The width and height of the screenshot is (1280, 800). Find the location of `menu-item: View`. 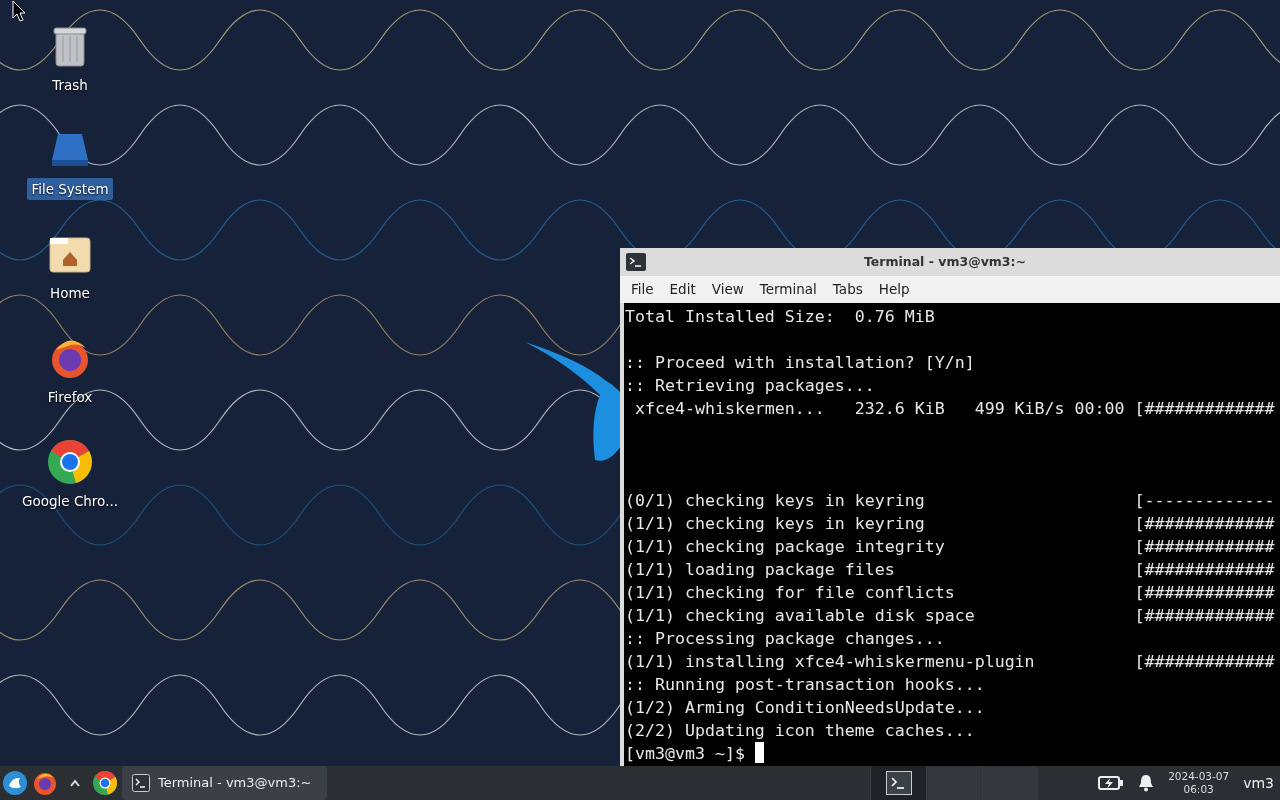

menu-item: View is located at coordinates (727, 289).